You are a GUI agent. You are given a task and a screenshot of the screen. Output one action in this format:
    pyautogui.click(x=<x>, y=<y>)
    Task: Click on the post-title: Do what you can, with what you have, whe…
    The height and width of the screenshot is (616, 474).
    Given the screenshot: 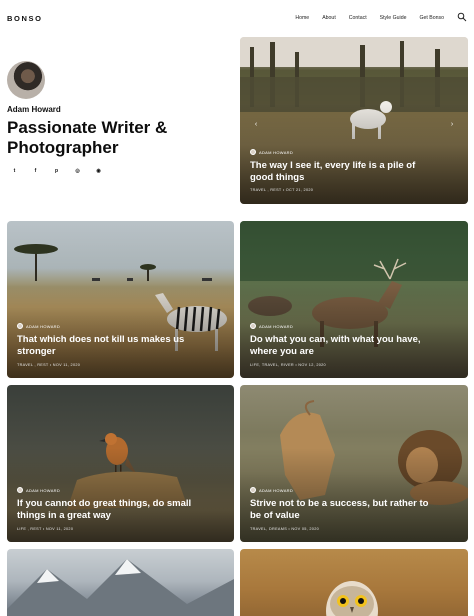 What is the action you would take?
    pyautogui.click(x=340, y=346)
    